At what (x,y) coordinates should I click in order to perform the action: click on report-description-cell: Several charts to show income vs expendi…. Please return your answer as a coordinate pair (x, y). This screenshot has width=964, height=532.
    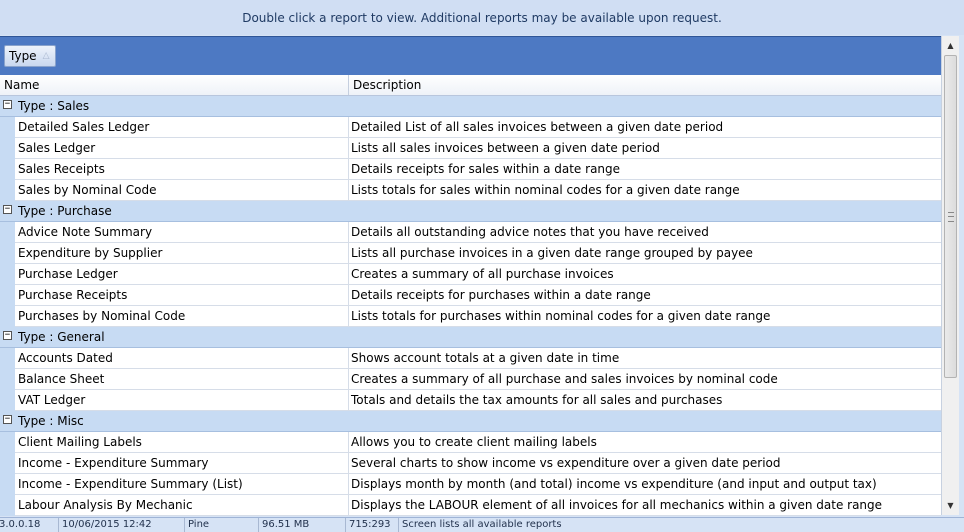
    Looking at the image, I should click on (644, 463).